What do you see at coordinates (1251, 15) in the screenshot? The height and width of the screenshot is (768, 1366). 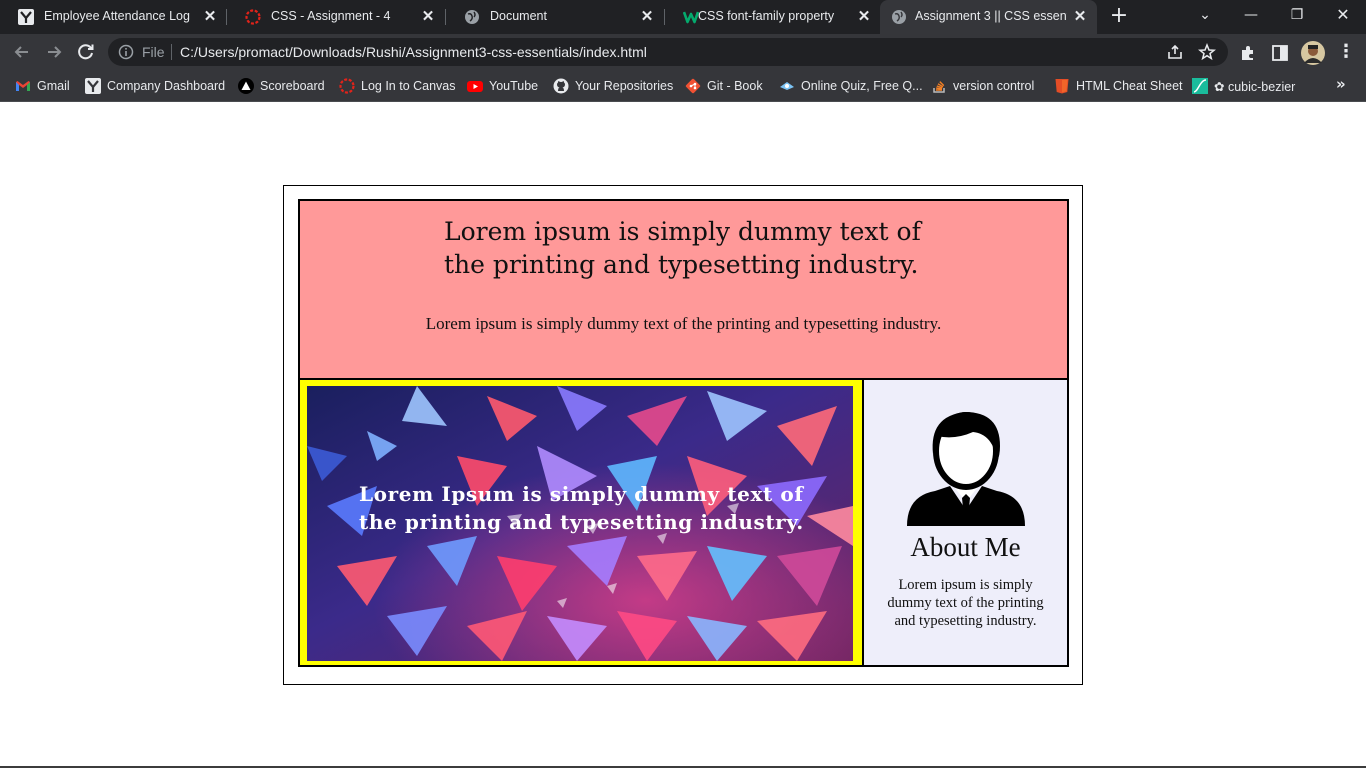 I see `minimize-button: —` at bounding box center [1251, 15].